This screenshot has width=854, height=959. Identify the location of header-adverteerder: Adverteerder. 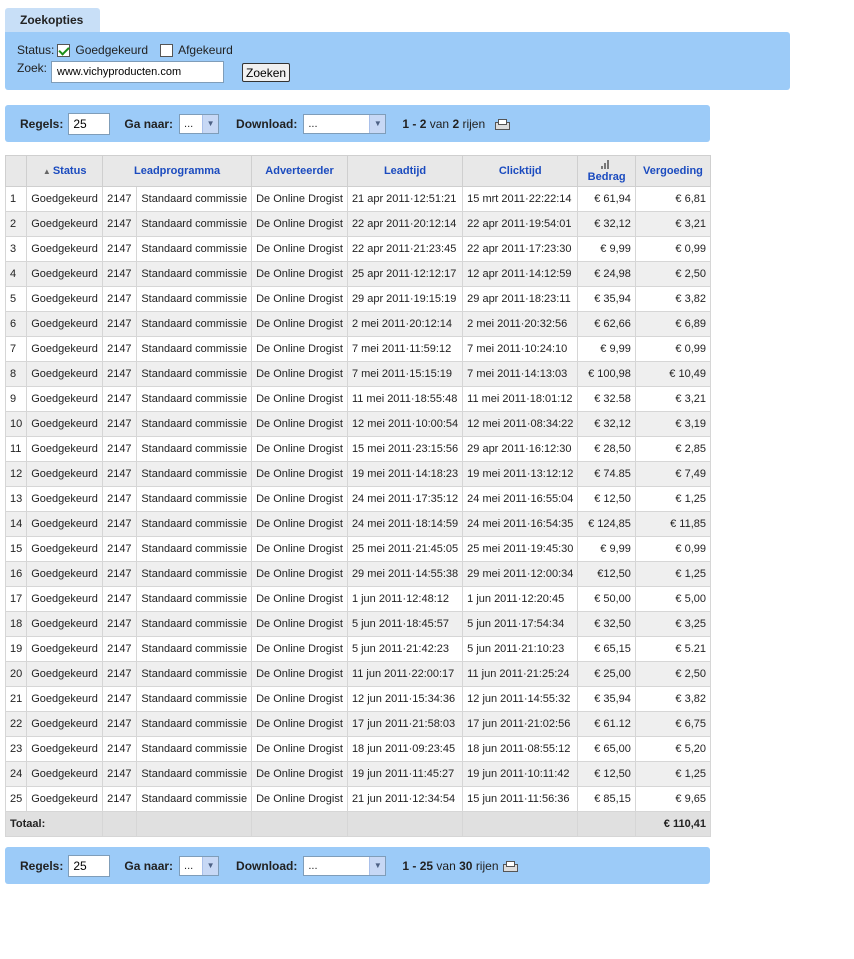
(299, 171).